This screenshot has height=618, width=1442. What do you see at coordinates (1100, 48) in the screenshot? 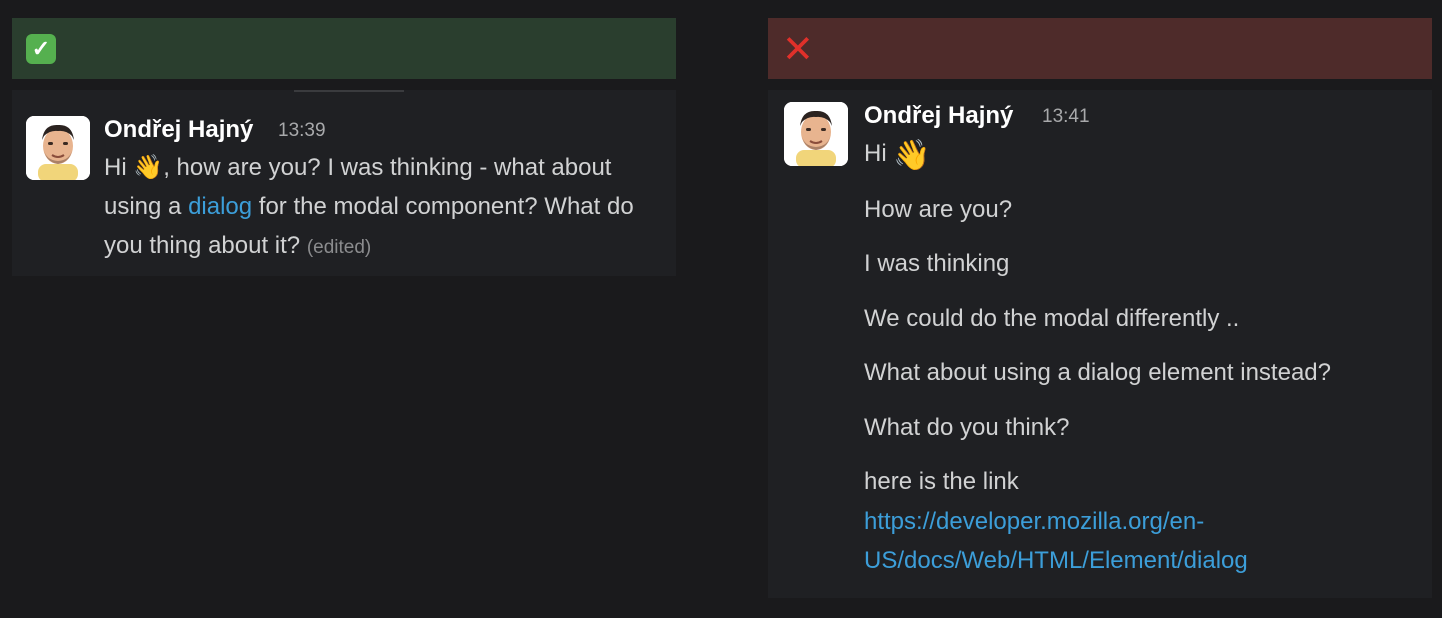
I see `bad-example-banner: ✕` at bounding box center [1100, 48].